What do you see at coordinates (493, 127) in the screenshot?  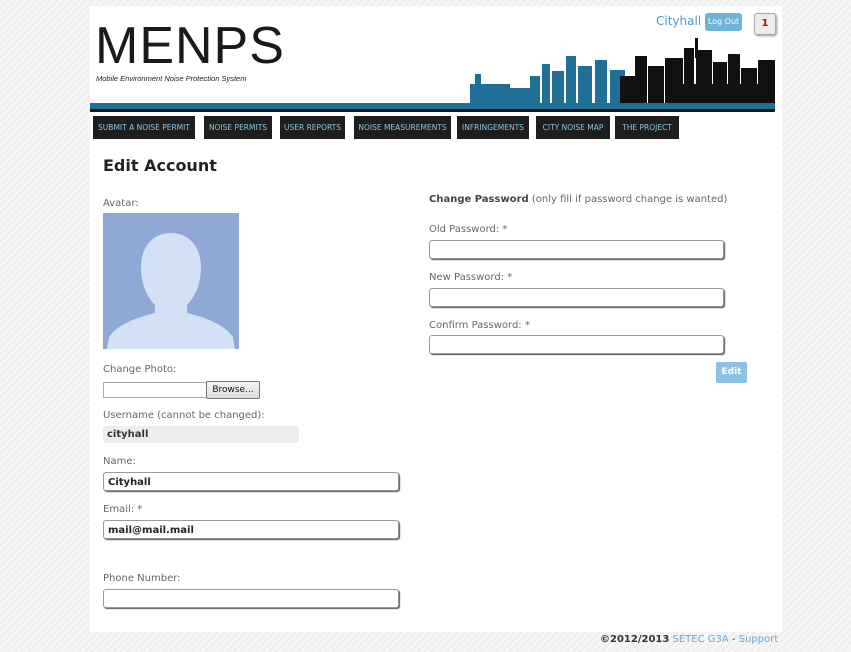 I see `nav-infringements: INFRINGEMENTS` at bounding box center [493, 127].